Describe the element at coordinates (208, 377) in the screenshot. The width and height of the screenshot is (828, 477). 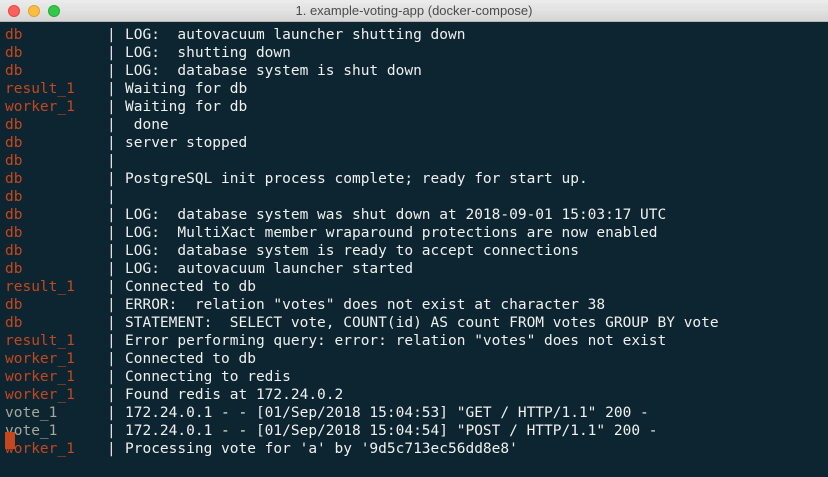
I see `log-message: Connecting to redis` at that location.